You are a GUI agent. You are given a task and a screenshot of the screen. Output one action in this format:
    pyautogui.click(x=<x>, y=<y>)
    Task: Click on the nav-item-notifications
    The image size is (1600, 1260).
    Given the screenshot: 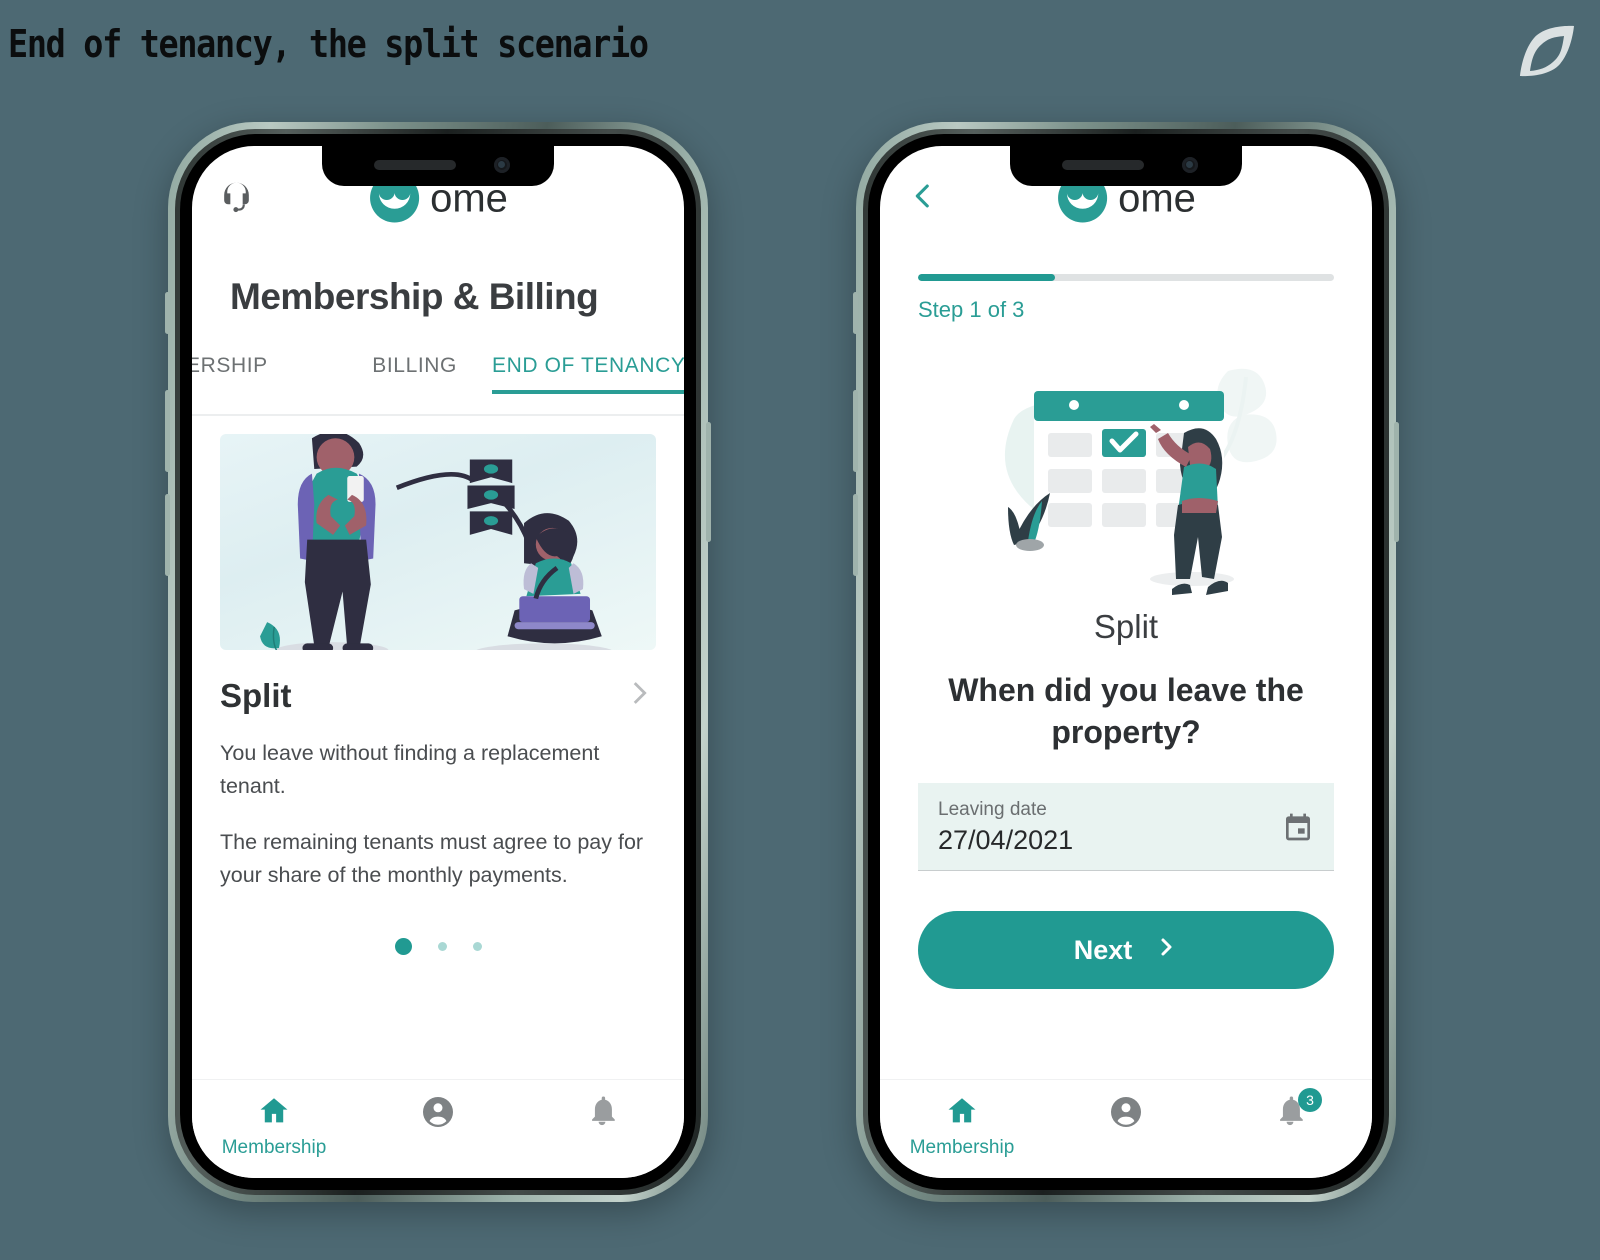 What is the action you would take?
    pyautogui.click(x=602, y=1106)
    